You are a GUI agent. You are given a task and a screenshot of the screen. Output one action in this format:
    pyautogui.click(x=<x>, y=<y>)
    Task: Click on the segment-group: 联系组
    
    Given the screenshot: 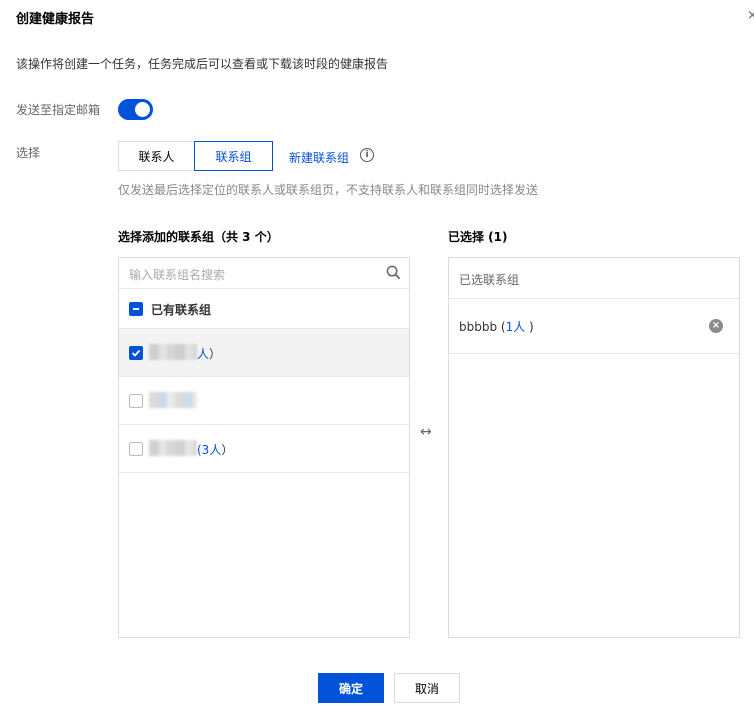 What is the action you would take?
    pyautogui.click(x=233, y=156)
    